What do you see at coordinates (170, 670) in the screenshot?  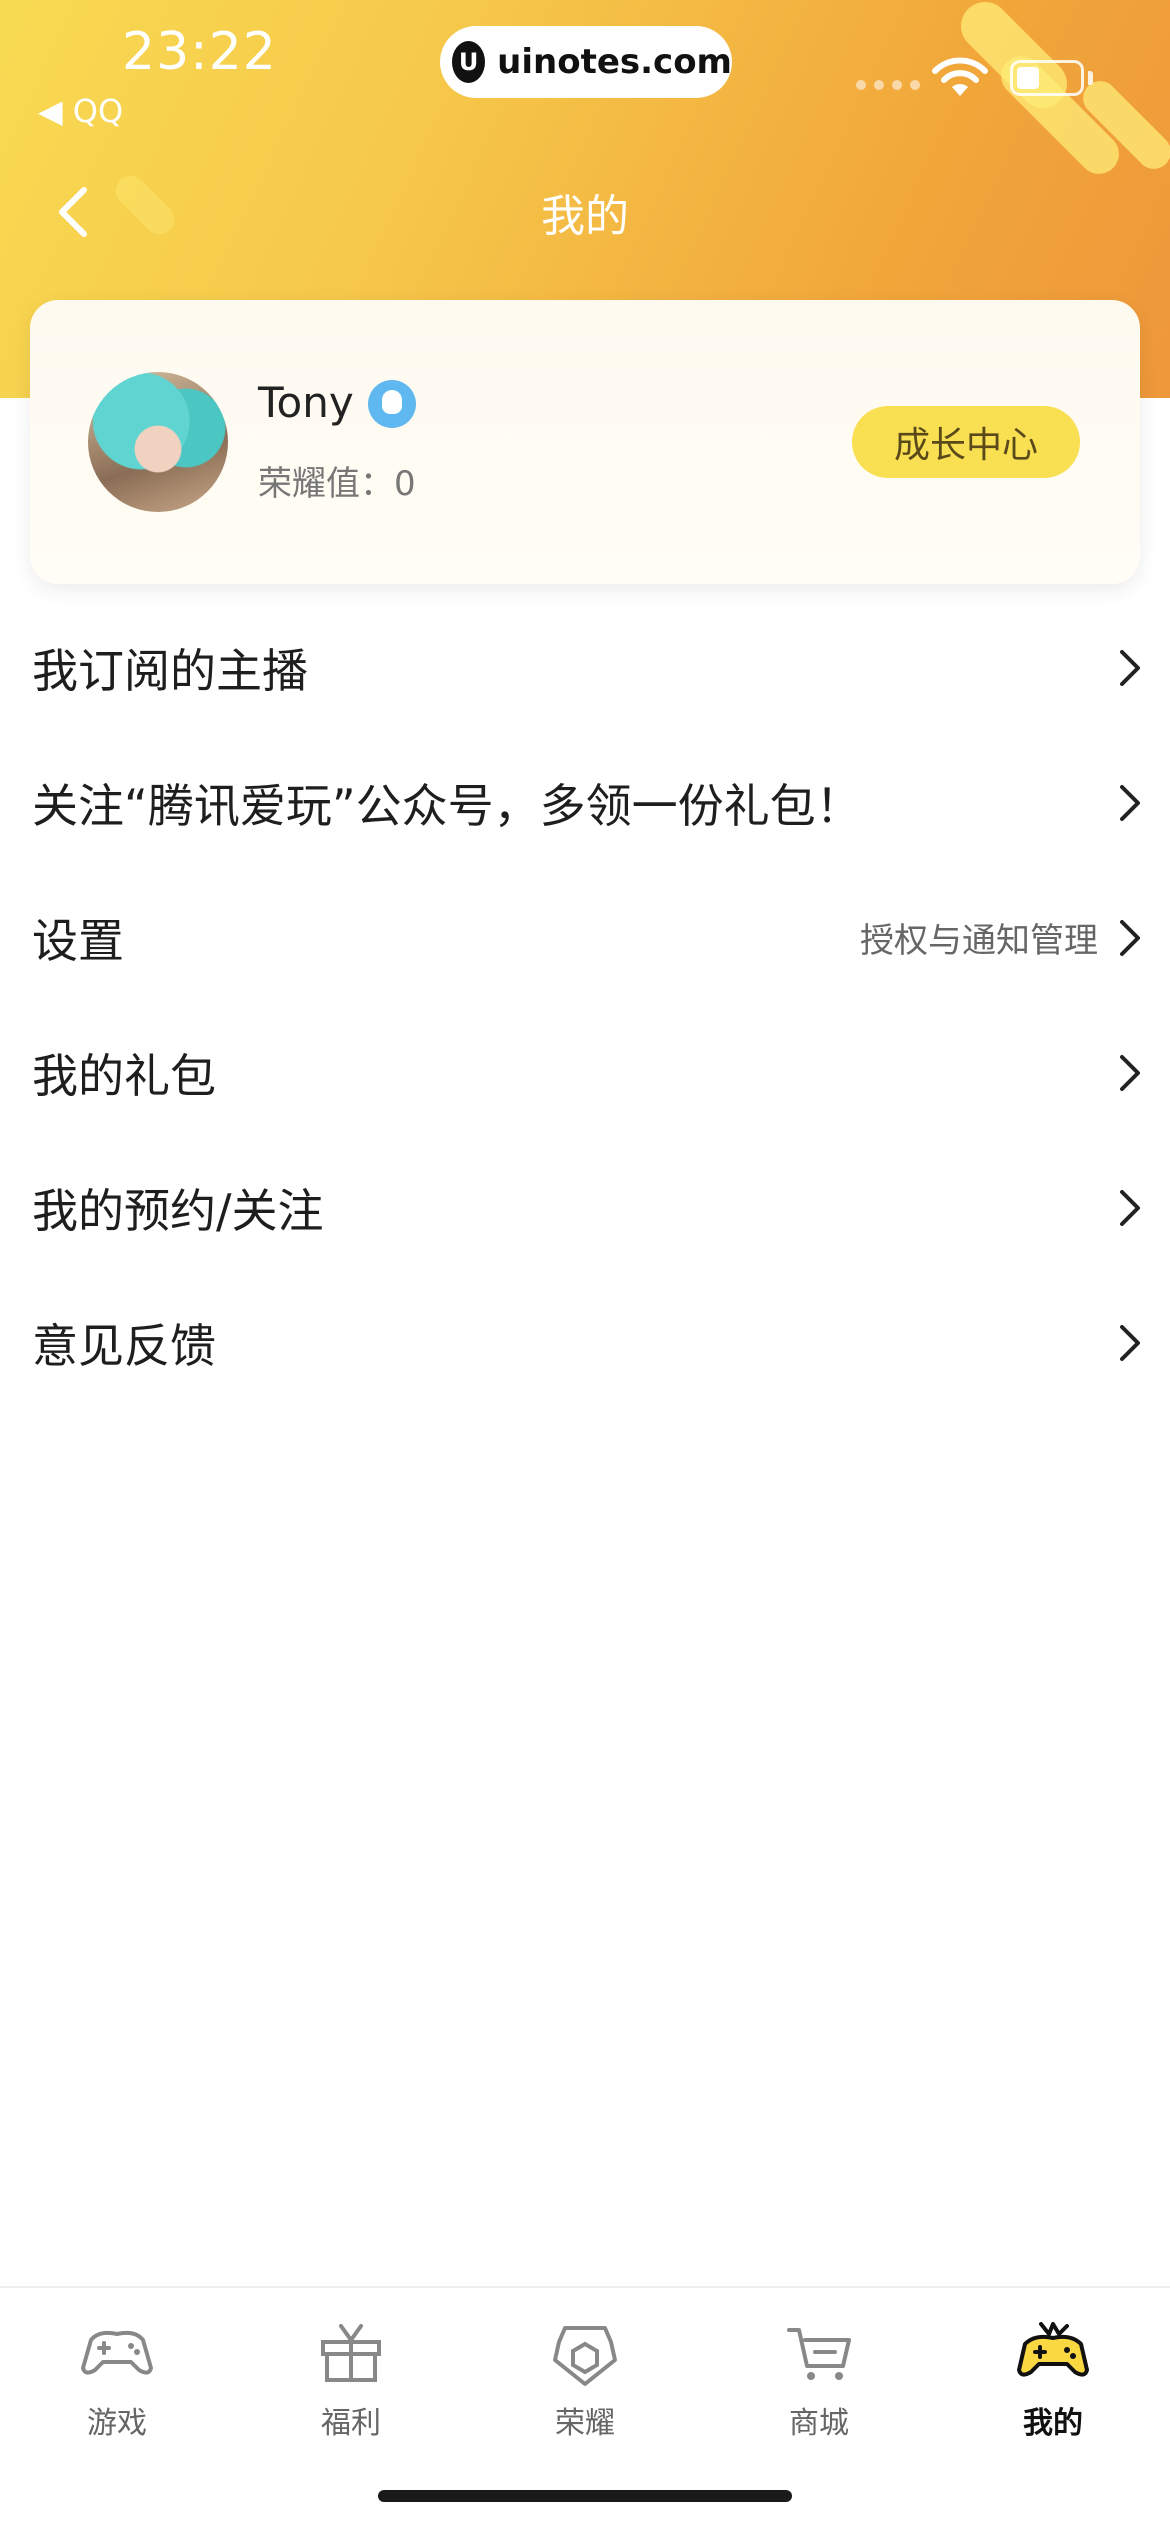 I see `menu-label: 我订阅的主播` at bounding box center [170, 670].